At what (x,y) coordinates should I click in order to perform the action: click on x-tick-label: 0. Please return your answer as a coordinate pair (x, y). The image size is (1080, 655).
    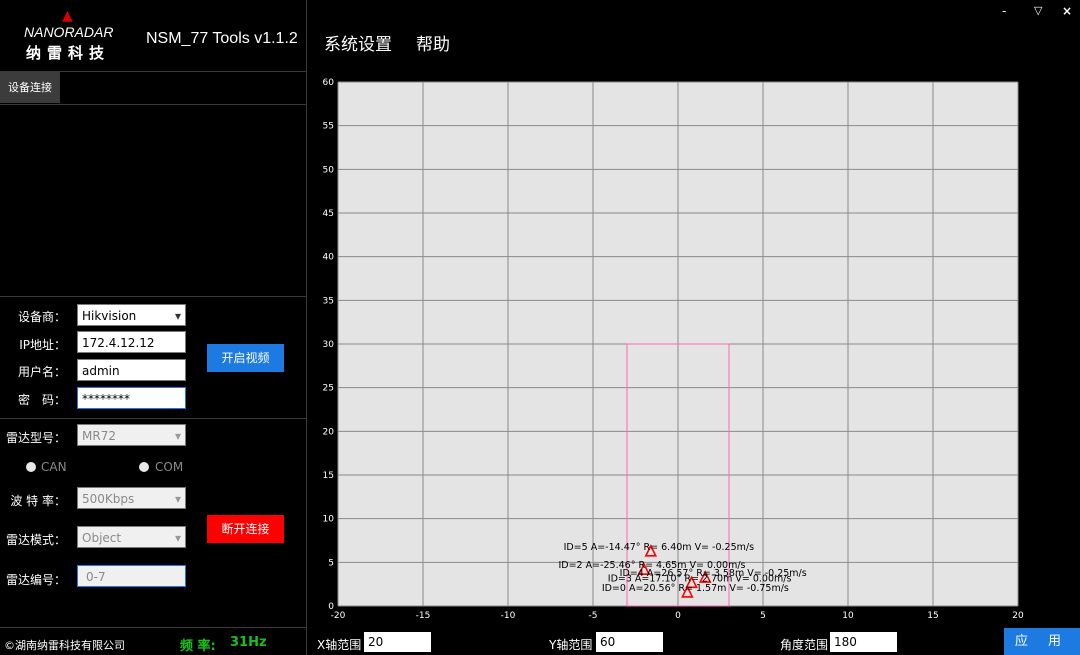
    Looking at the image, I should click on (678, 616).